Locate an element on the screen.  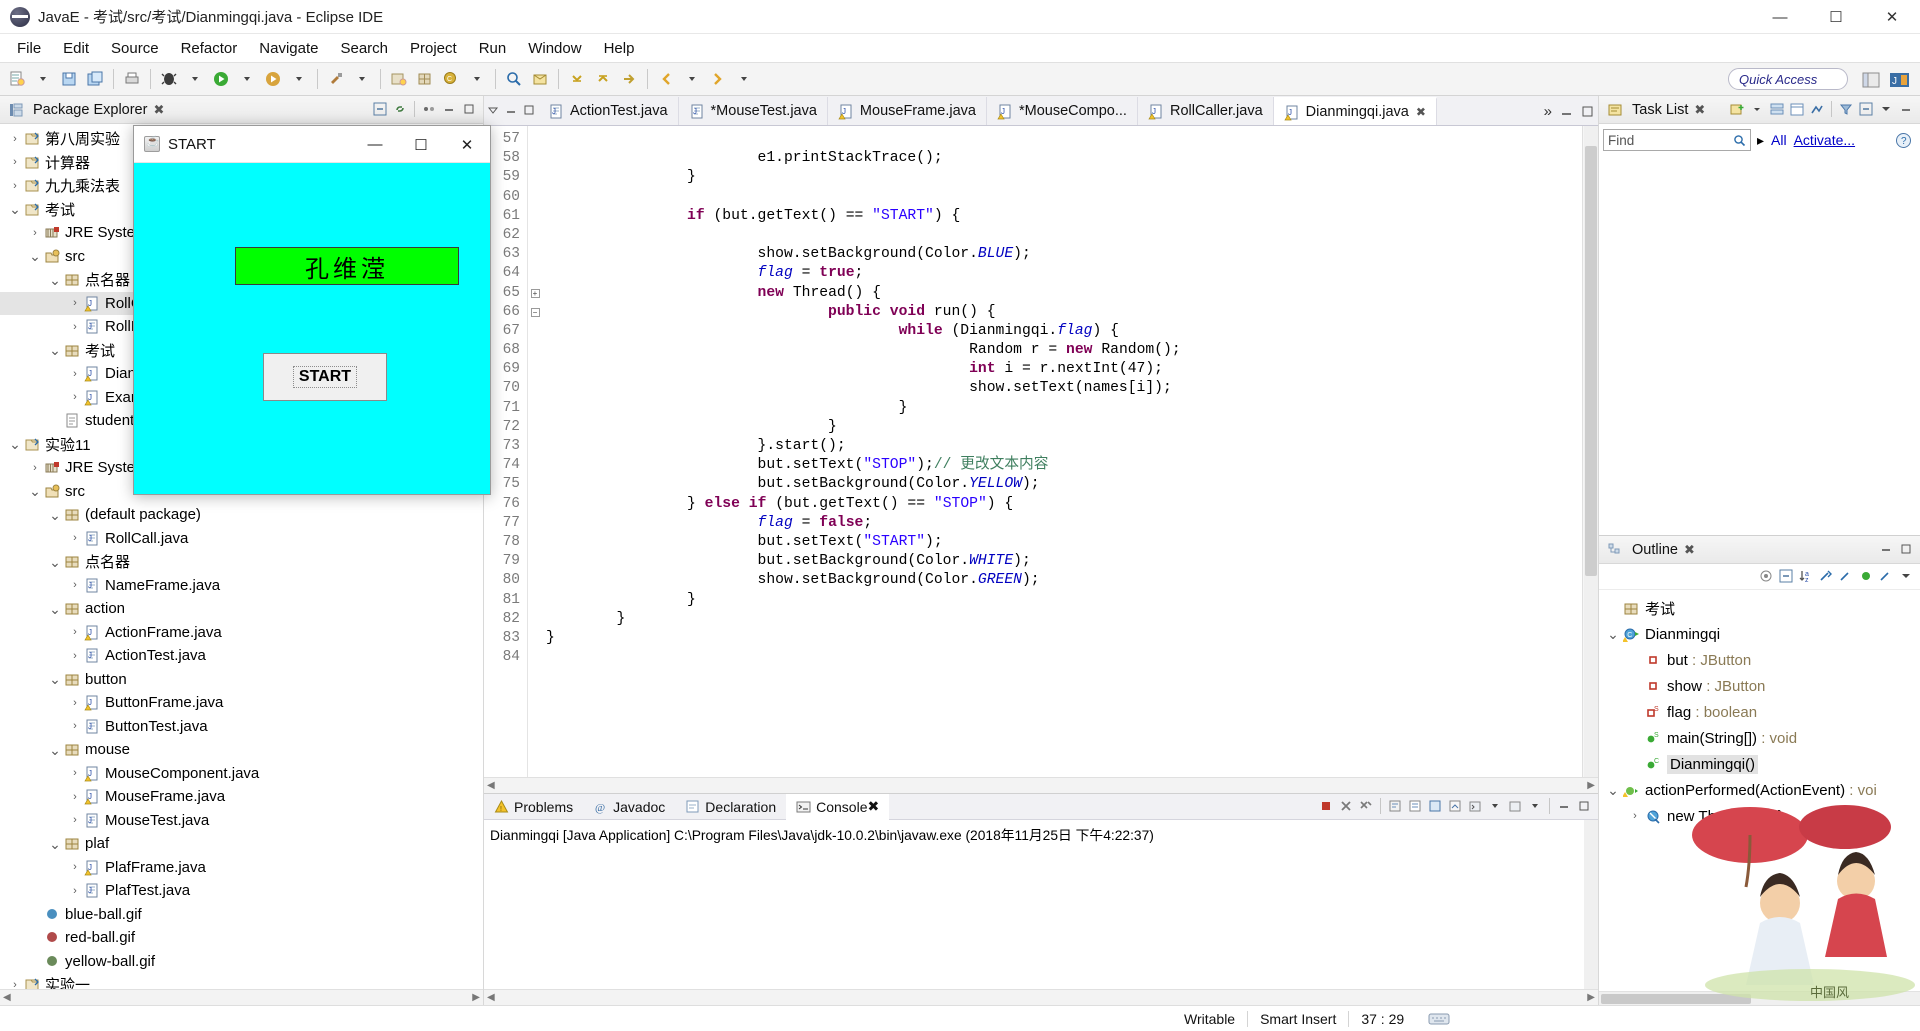
code-line: } else if (but.getText() == "STOP") { is located at coordinates (1064, 504).